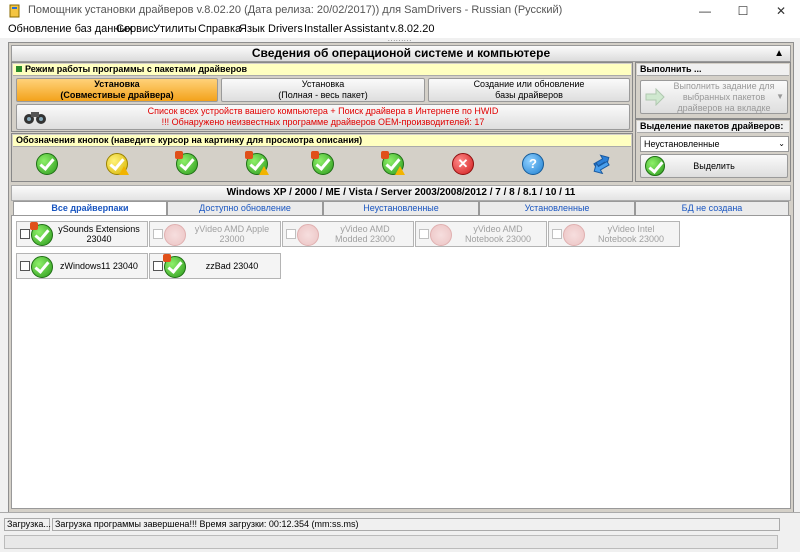 Image resolution: width=800 pixels, height=552 pixels. What do you see at coordinates (186, 163) in the screenshot?
I see `legend-check-new-icon` at bounding box center [186, 163].